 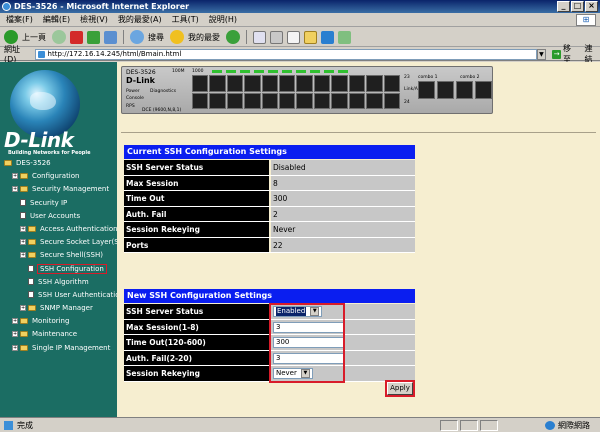 What do you see at coordinates (71, 189) in the screenshot?
I see `sidebar-item-label: Security Management` at bounding box center [71, 189].